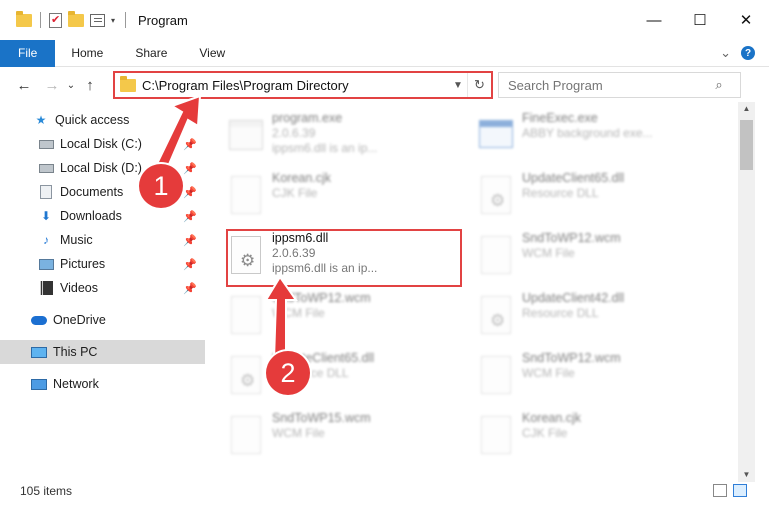 Image resolution: width=769 pixels, height=513 pixels. What do you see at coordinates (102, 288) in the screenshot?
I see `sidebar-item-videos: Videos 📌` at bounding box center [102, 288].